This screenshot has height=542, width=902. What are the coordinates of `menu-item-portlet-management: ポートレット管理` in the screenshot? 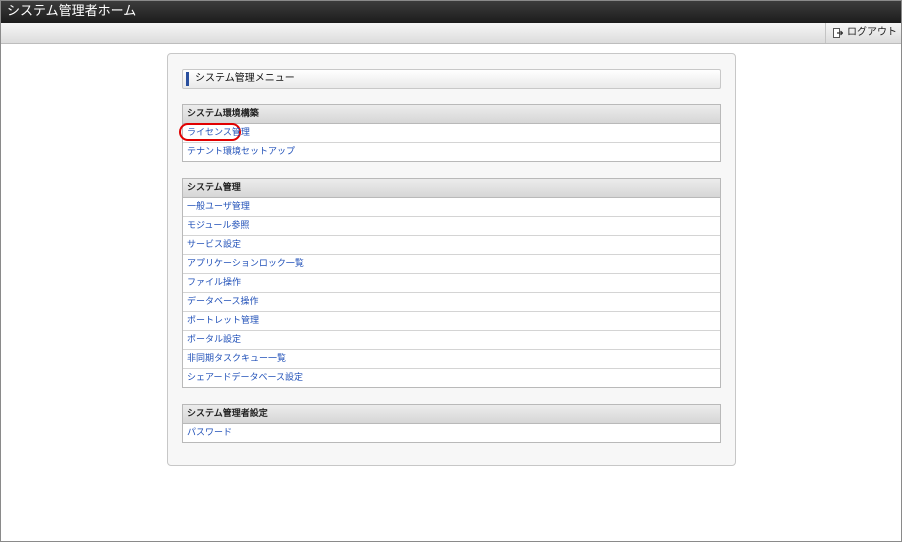 It's located at (451, 321).